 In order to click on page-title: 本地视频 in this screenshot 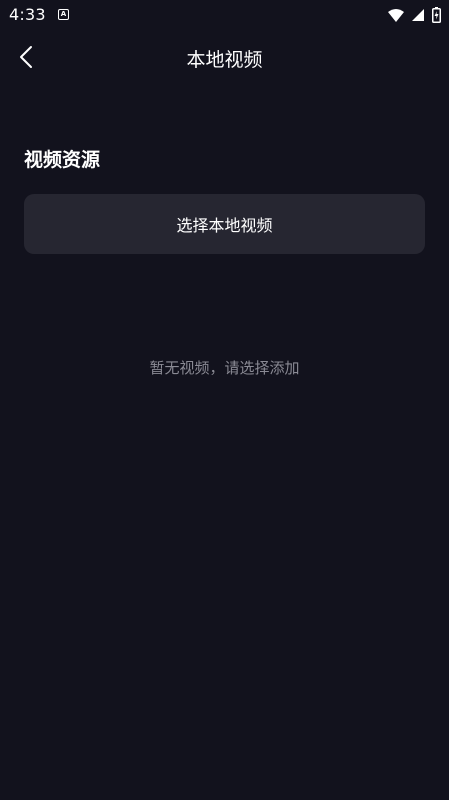, I will do `click(224, 60)`.